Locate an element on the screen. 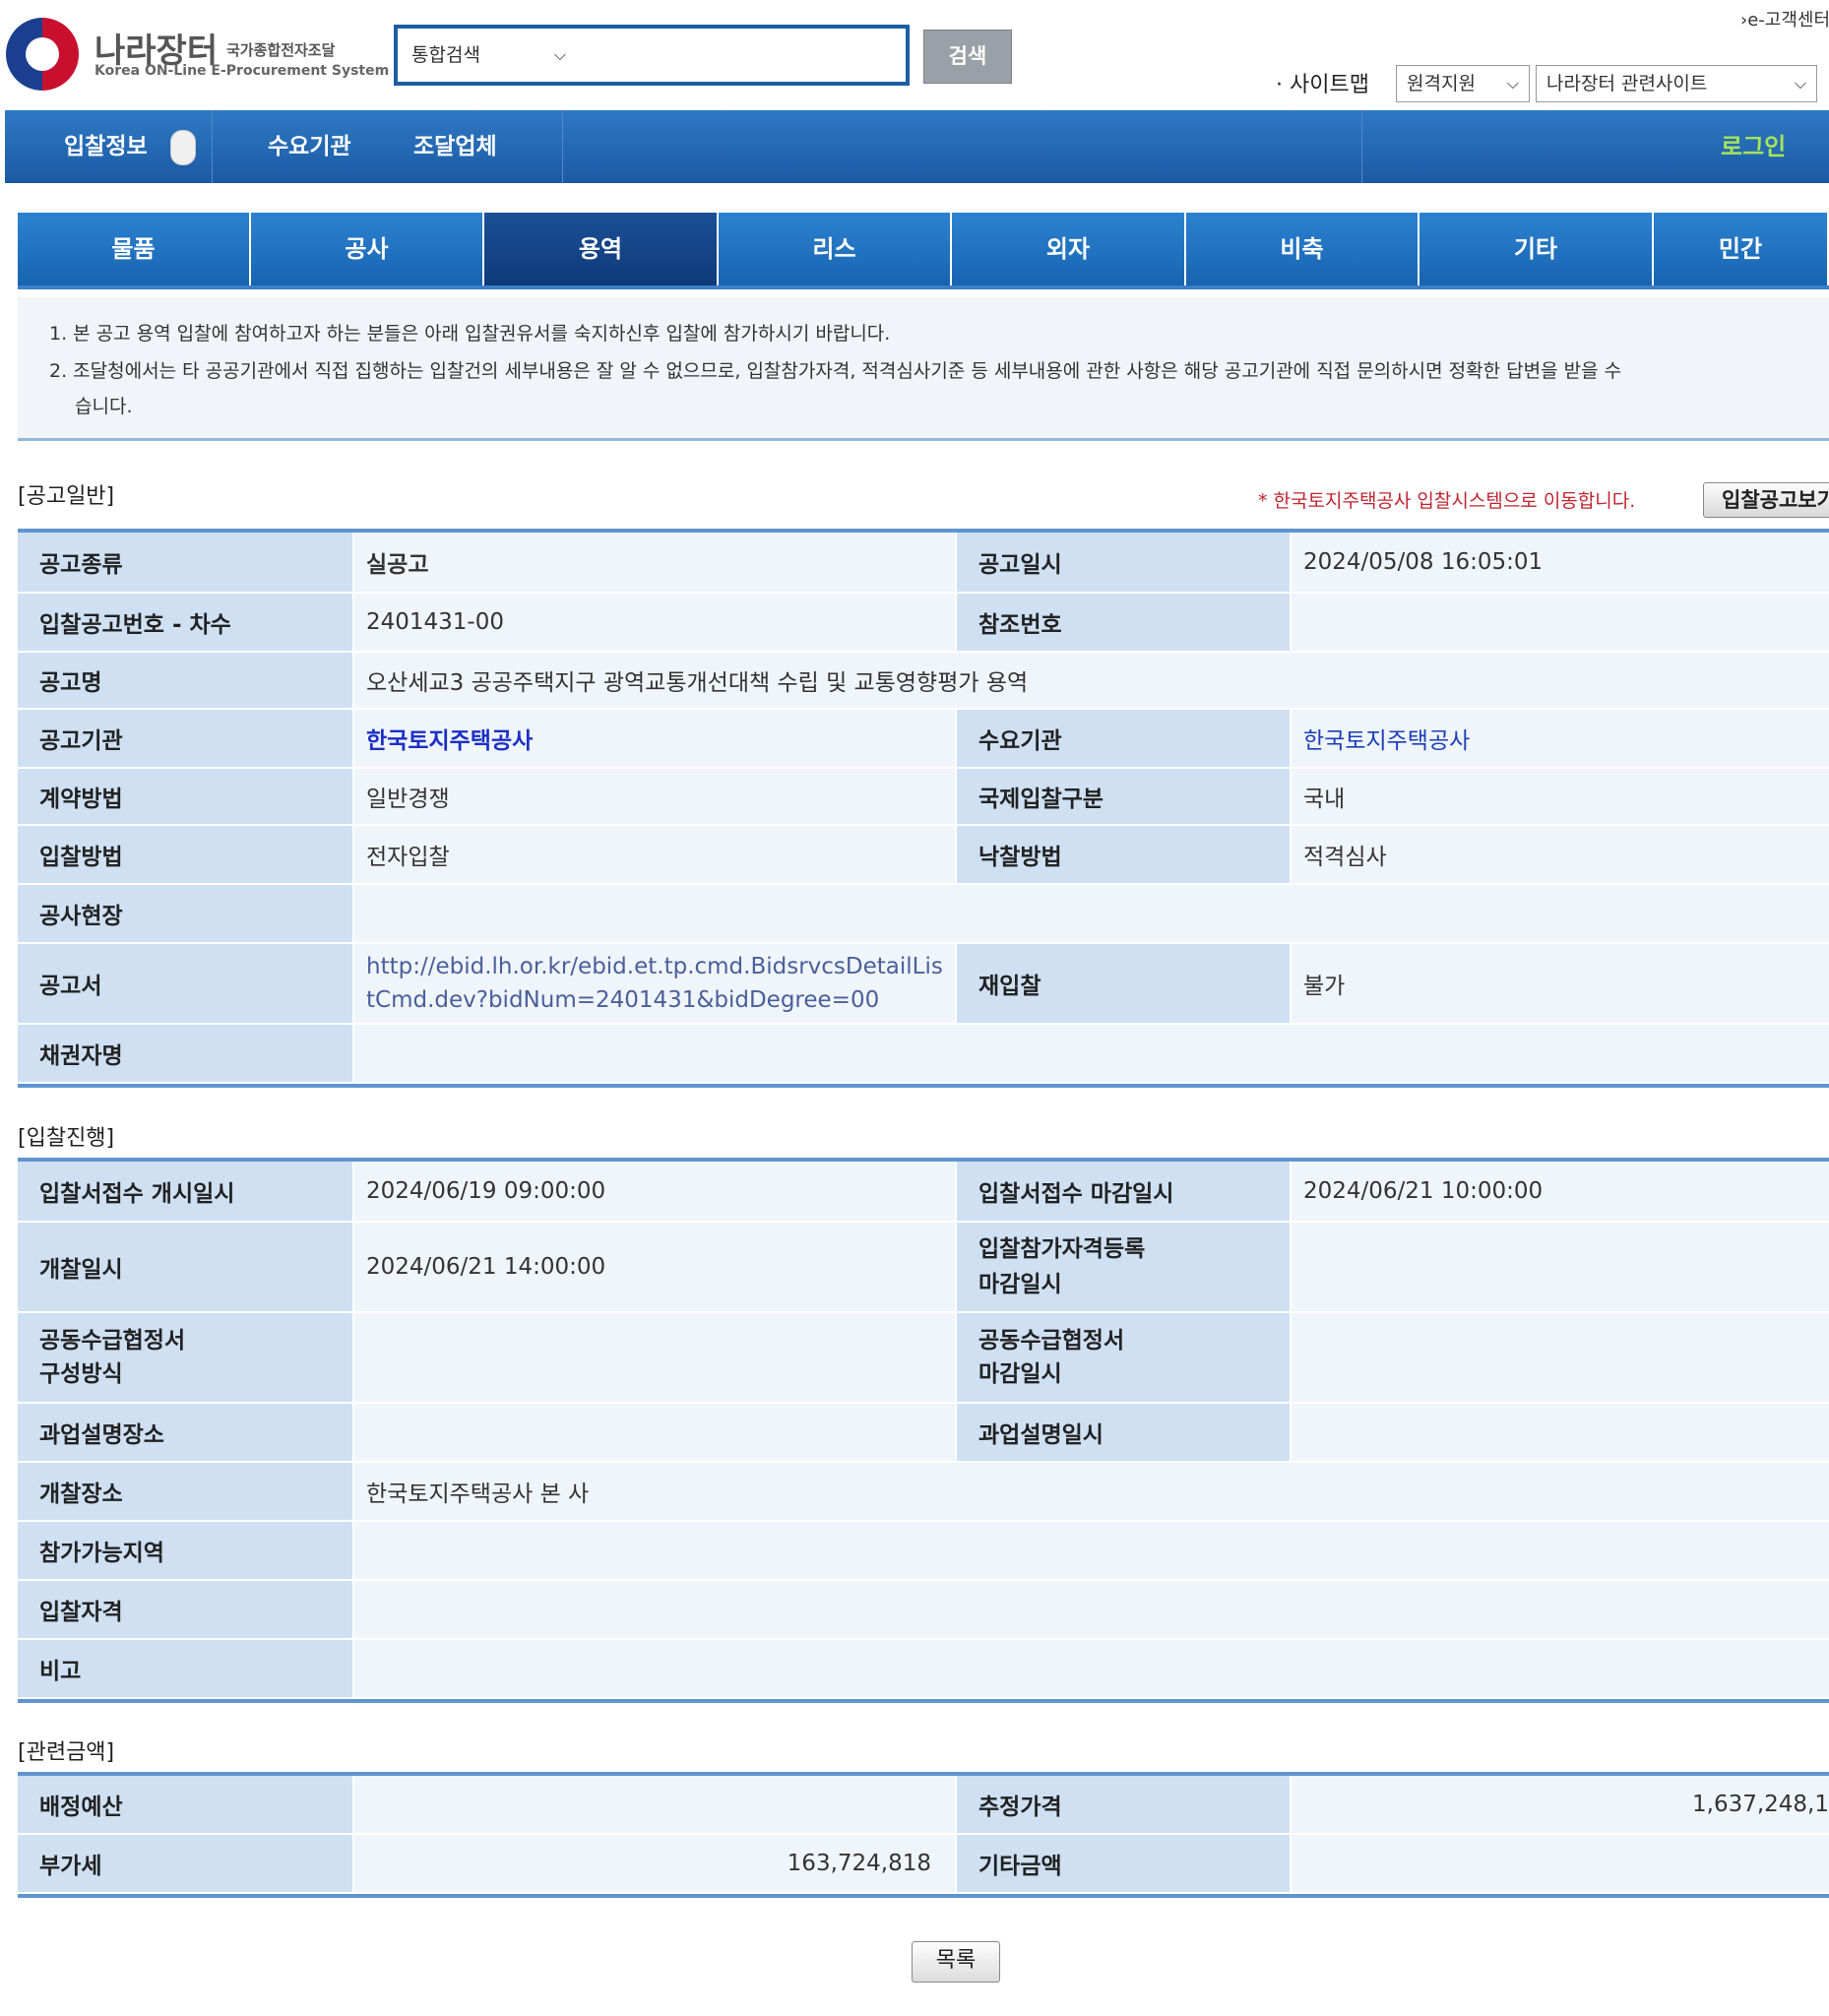 This screenshot has height=2016, width=1829. table-row: 부가세 163,724,818 기타금액 is located at coordinates (923, 1864).